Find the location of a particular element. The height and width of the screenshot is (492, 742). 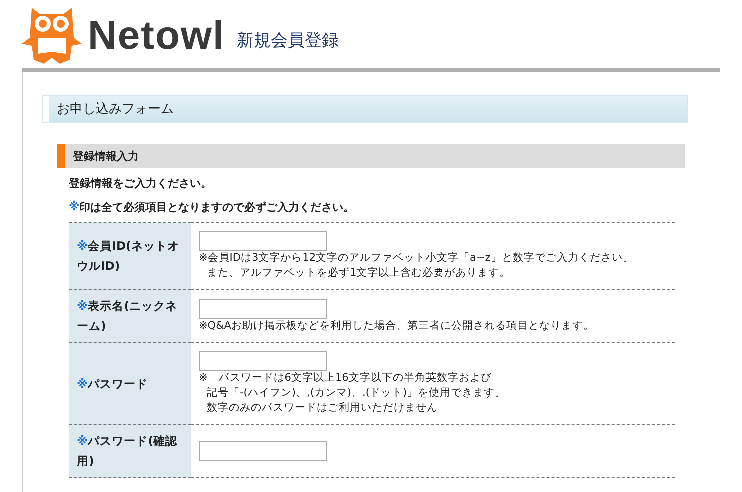

intro-text: 登録情報をご入力ください。 is located at coordinates (141, 183).